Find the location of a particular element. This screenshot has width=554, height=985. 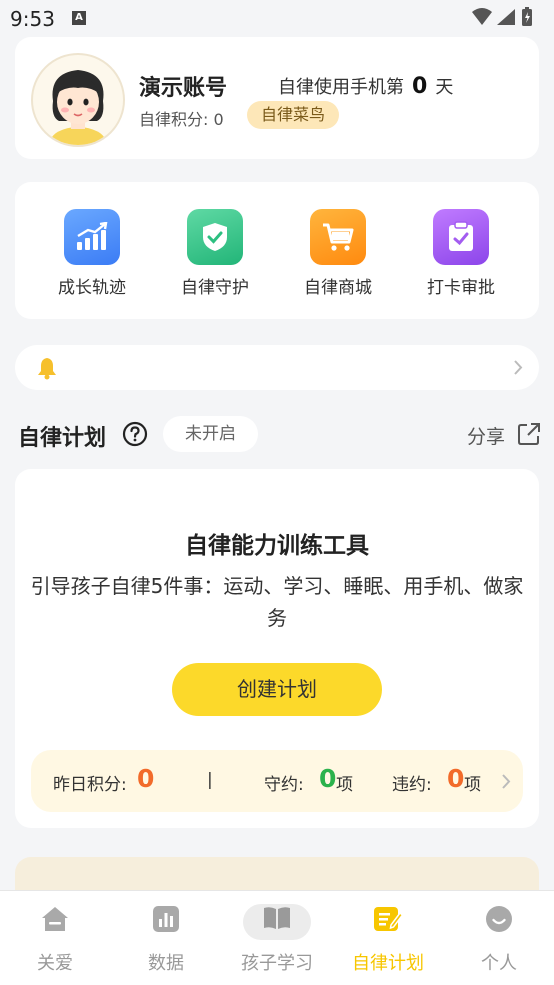

home-icon is located at coordinates (55, 919).